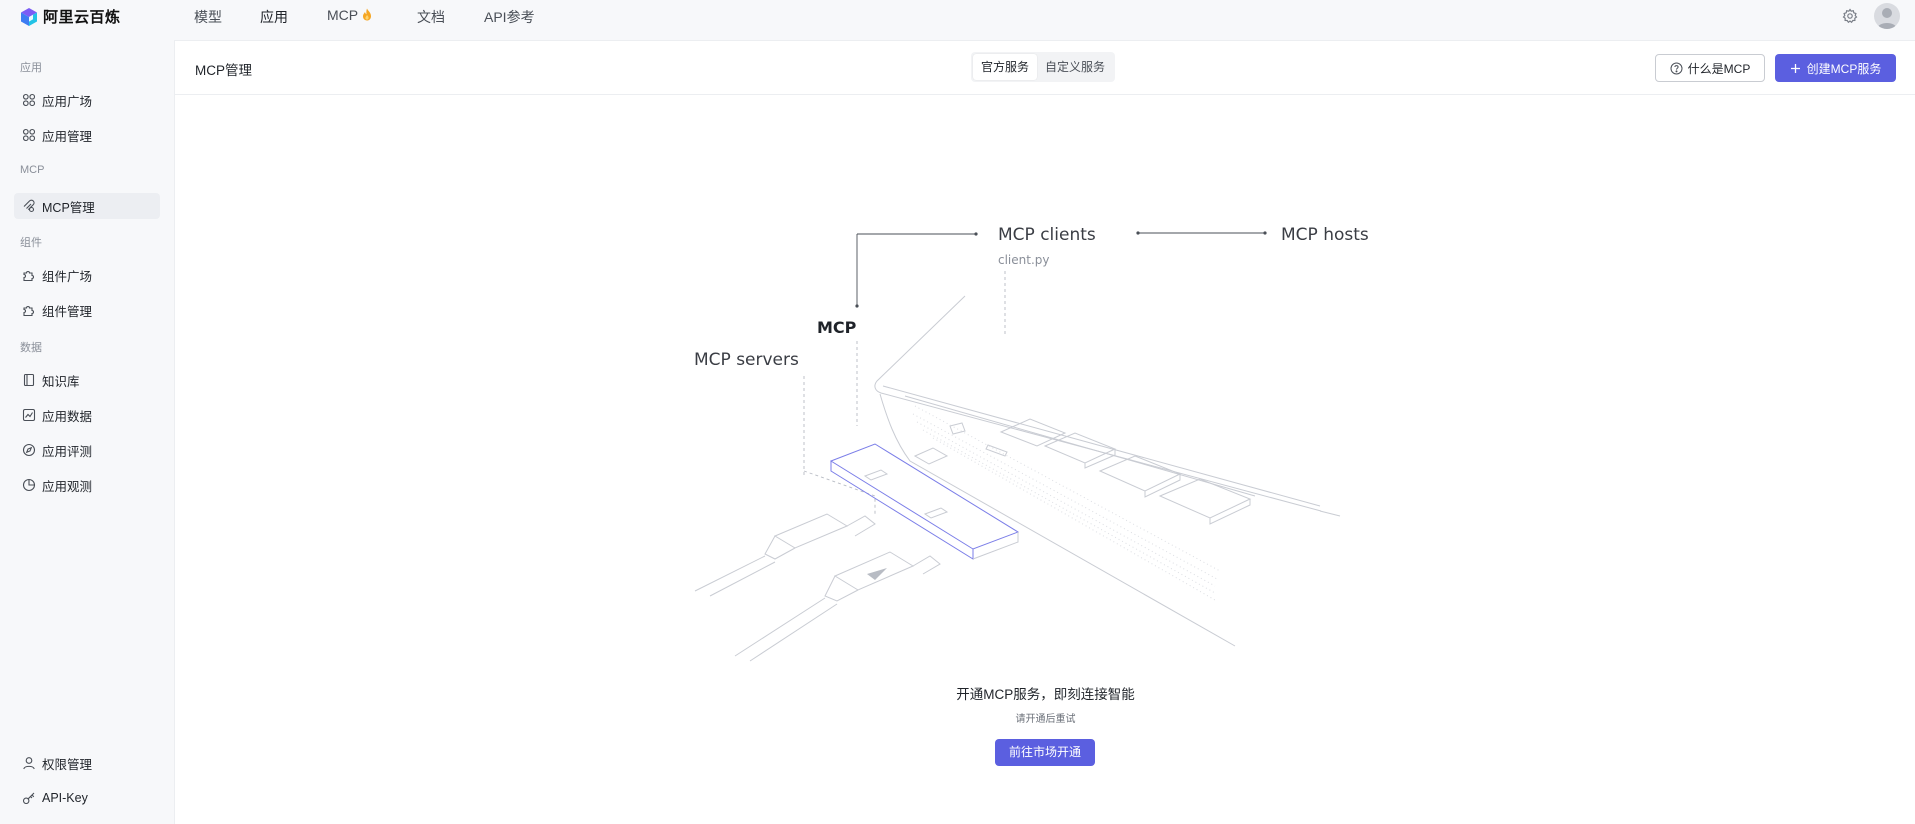  What do you see at coordinates (67, 276) in the screenshot?
I see `sidebar-item-label: 组件广场` at bounding box center [67, 276].